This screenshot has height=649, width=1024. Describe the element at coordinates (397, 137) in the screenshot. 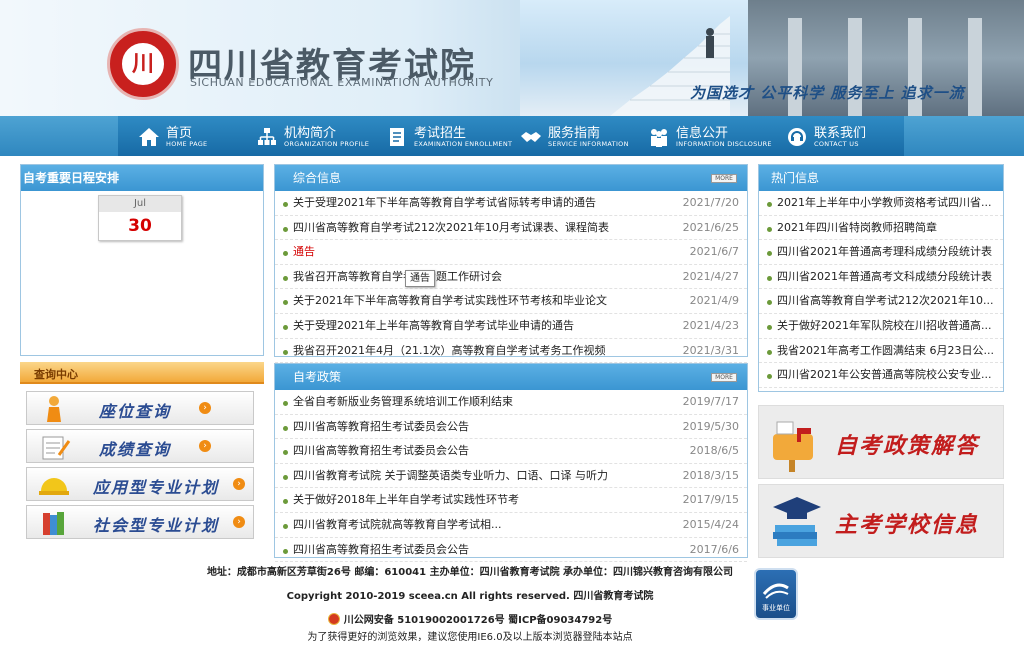

I see `document-icon` at that location.